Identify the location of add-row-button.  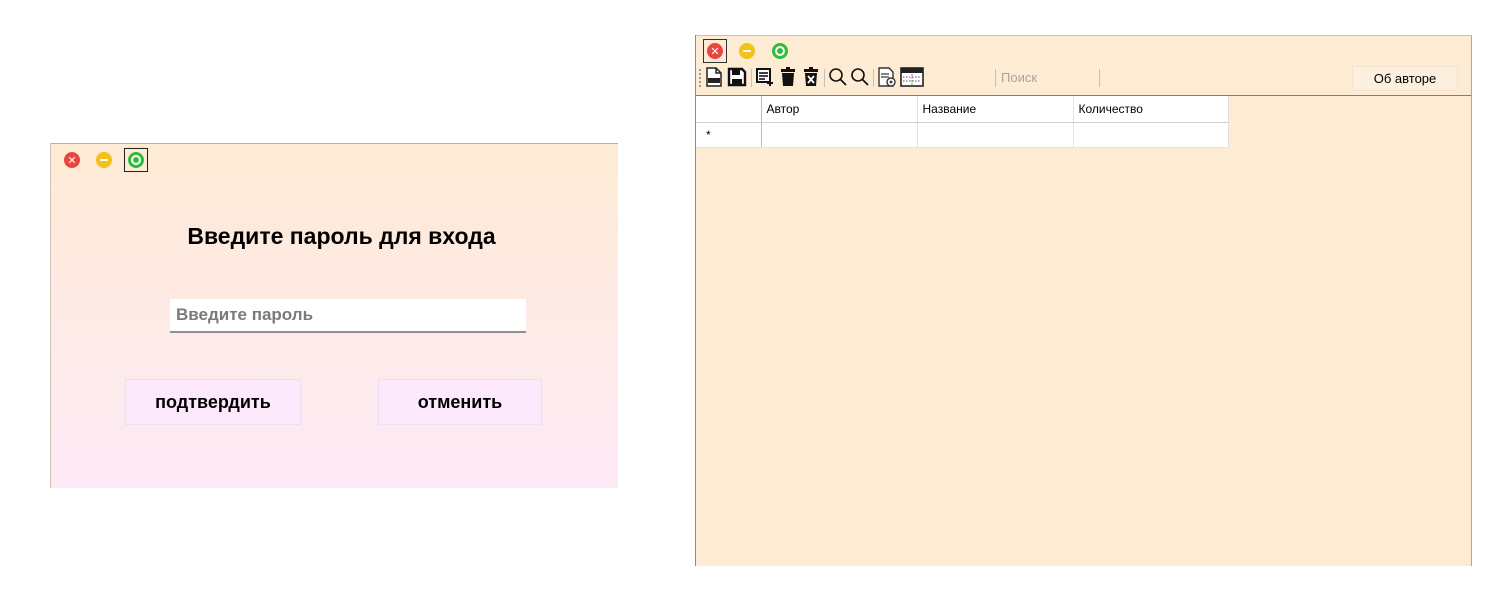
(765, 77).